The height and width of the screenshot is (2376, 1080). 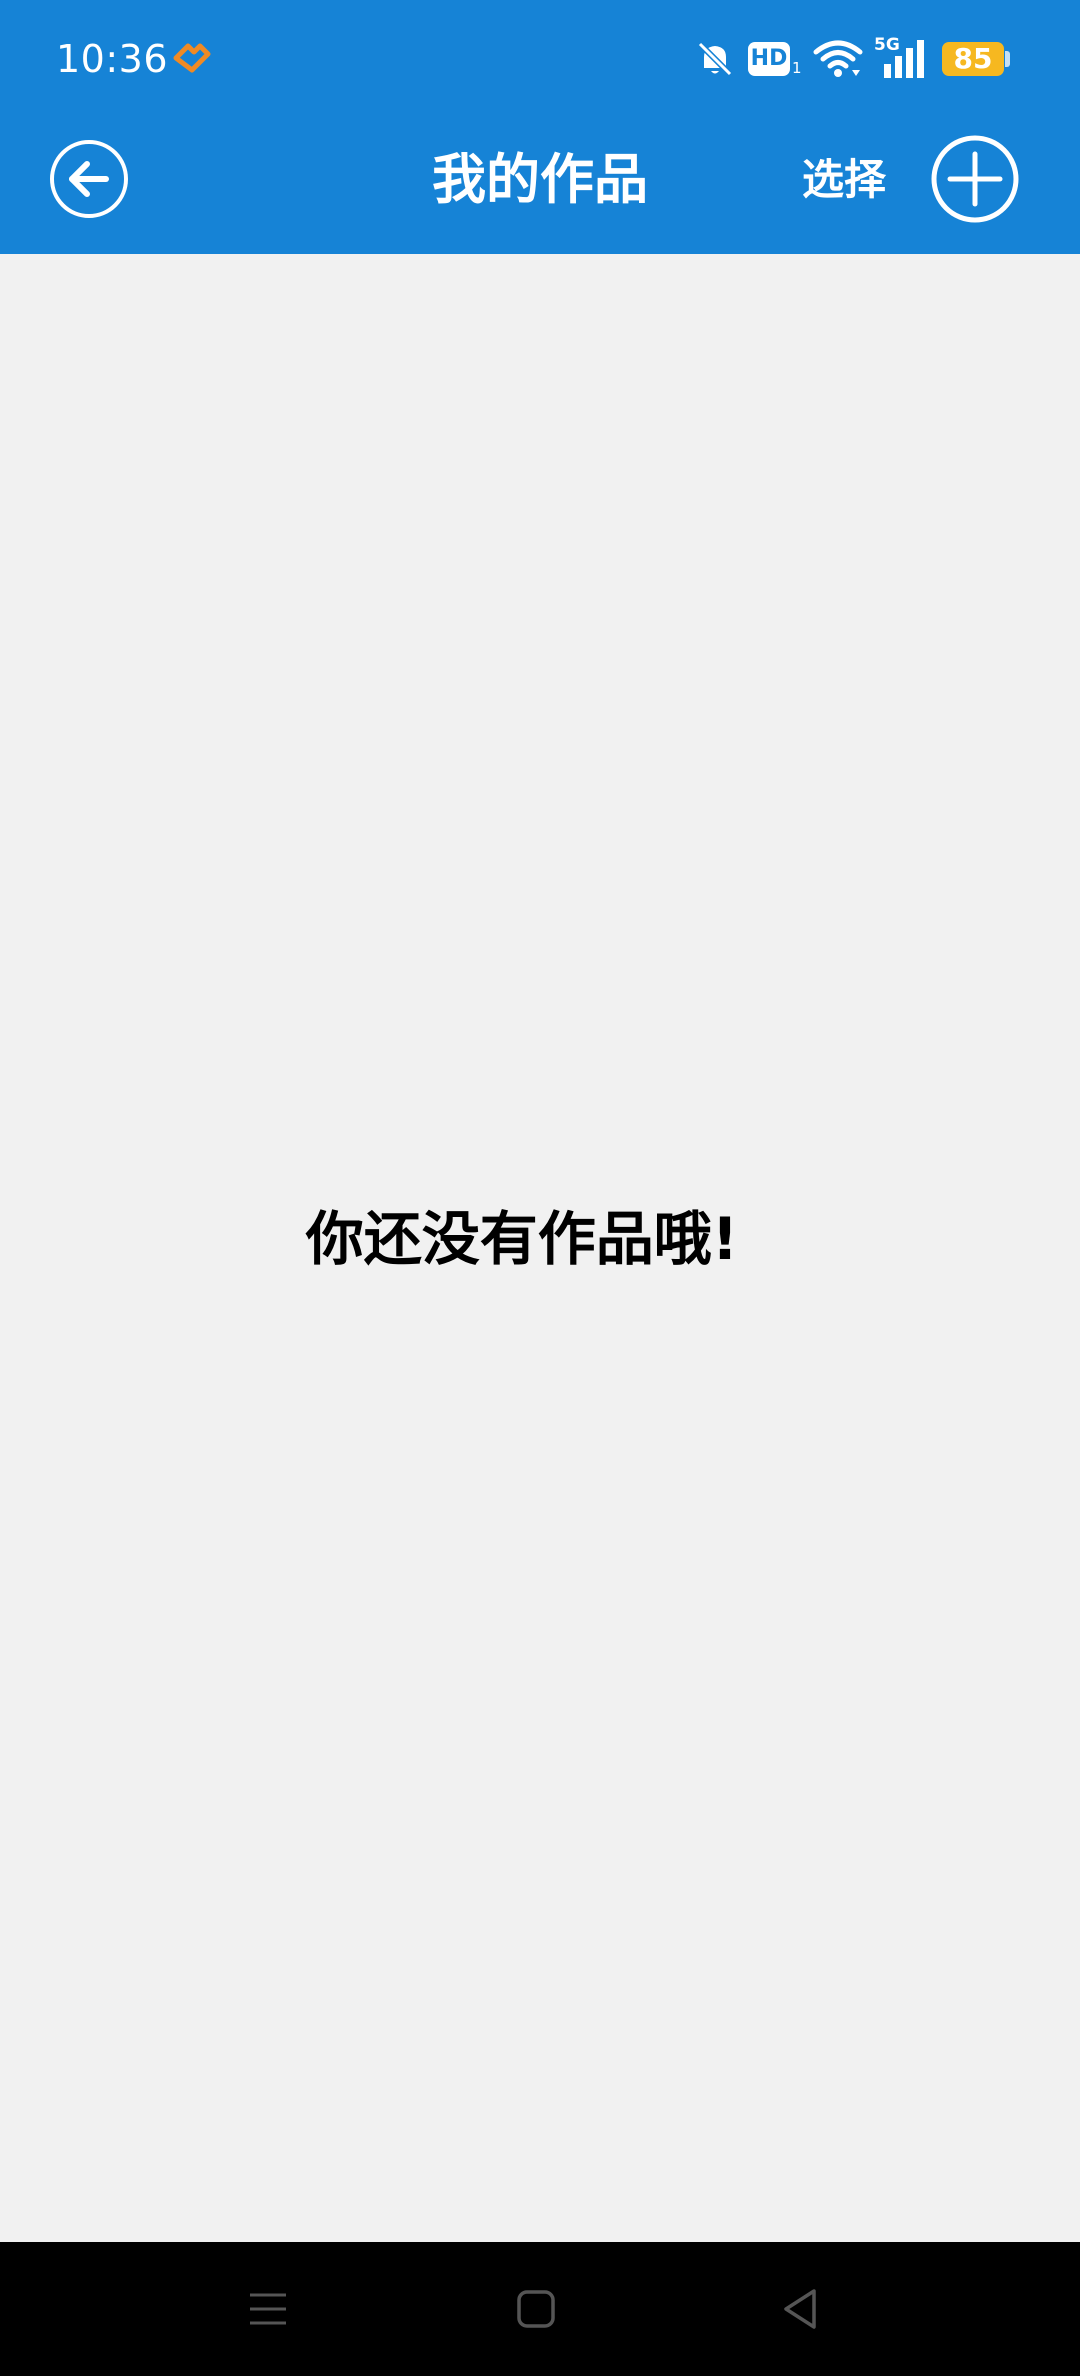 What do you see at coordinates (1007, 59) in the screenshot?
I see `battery-cap` at bounding box center [1007, 59].